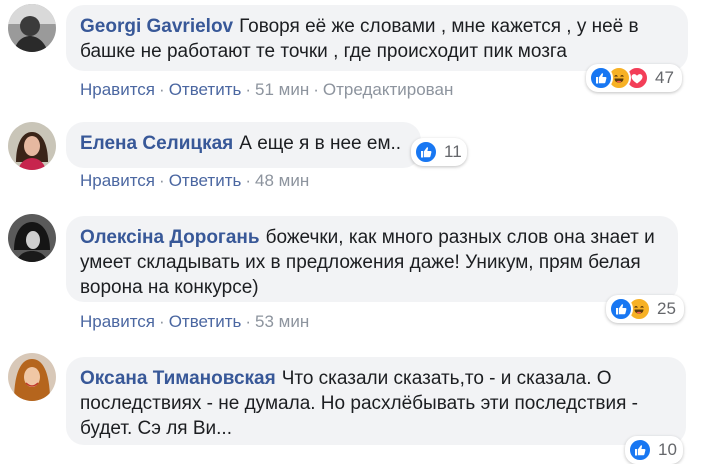 This screenshot has width=715, height=464. I want to click on comment-actions: Нравится · Ответить · 53 мин, so click(194, 322).